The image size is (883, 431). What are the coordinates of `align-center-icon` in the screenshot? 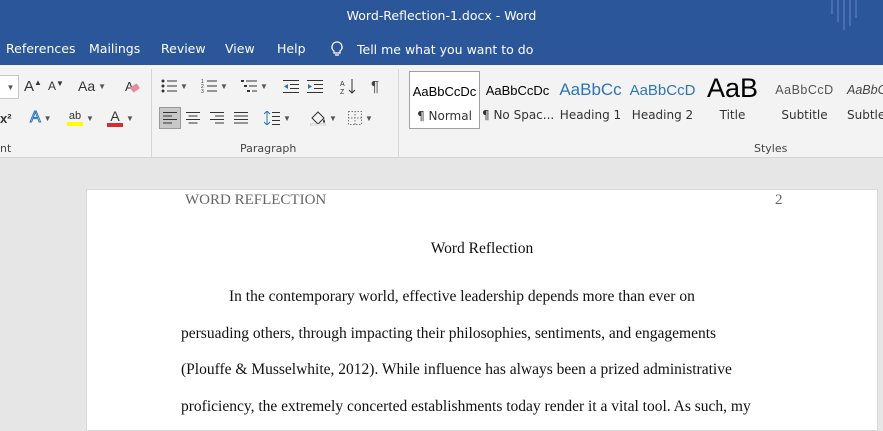 It's located at (193, 118).